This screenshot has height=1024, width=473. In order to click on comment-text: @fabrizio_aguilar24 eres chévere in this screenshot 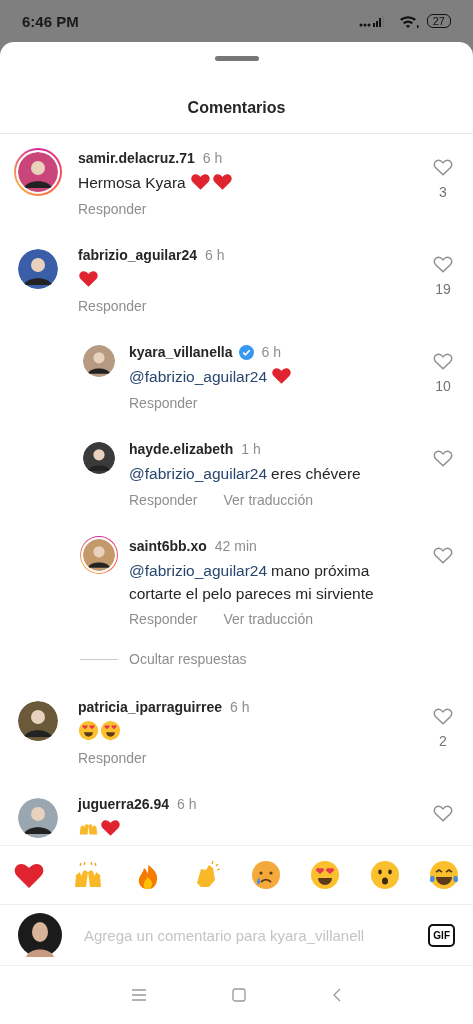, I will do `click(245, 473)`.